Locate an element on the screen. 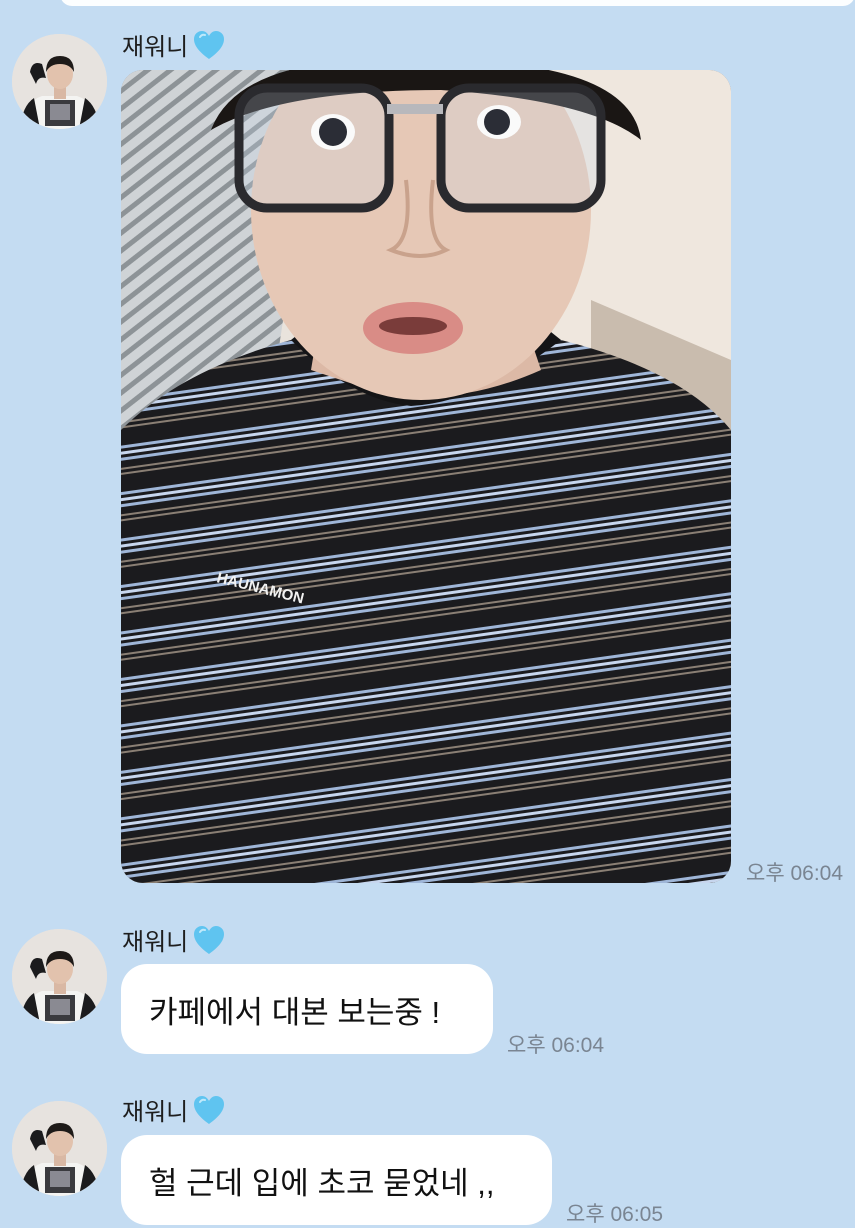  message-text: 헐 근데 입에 초코 묻었네 ,, is located at coordinates (322, 1183).